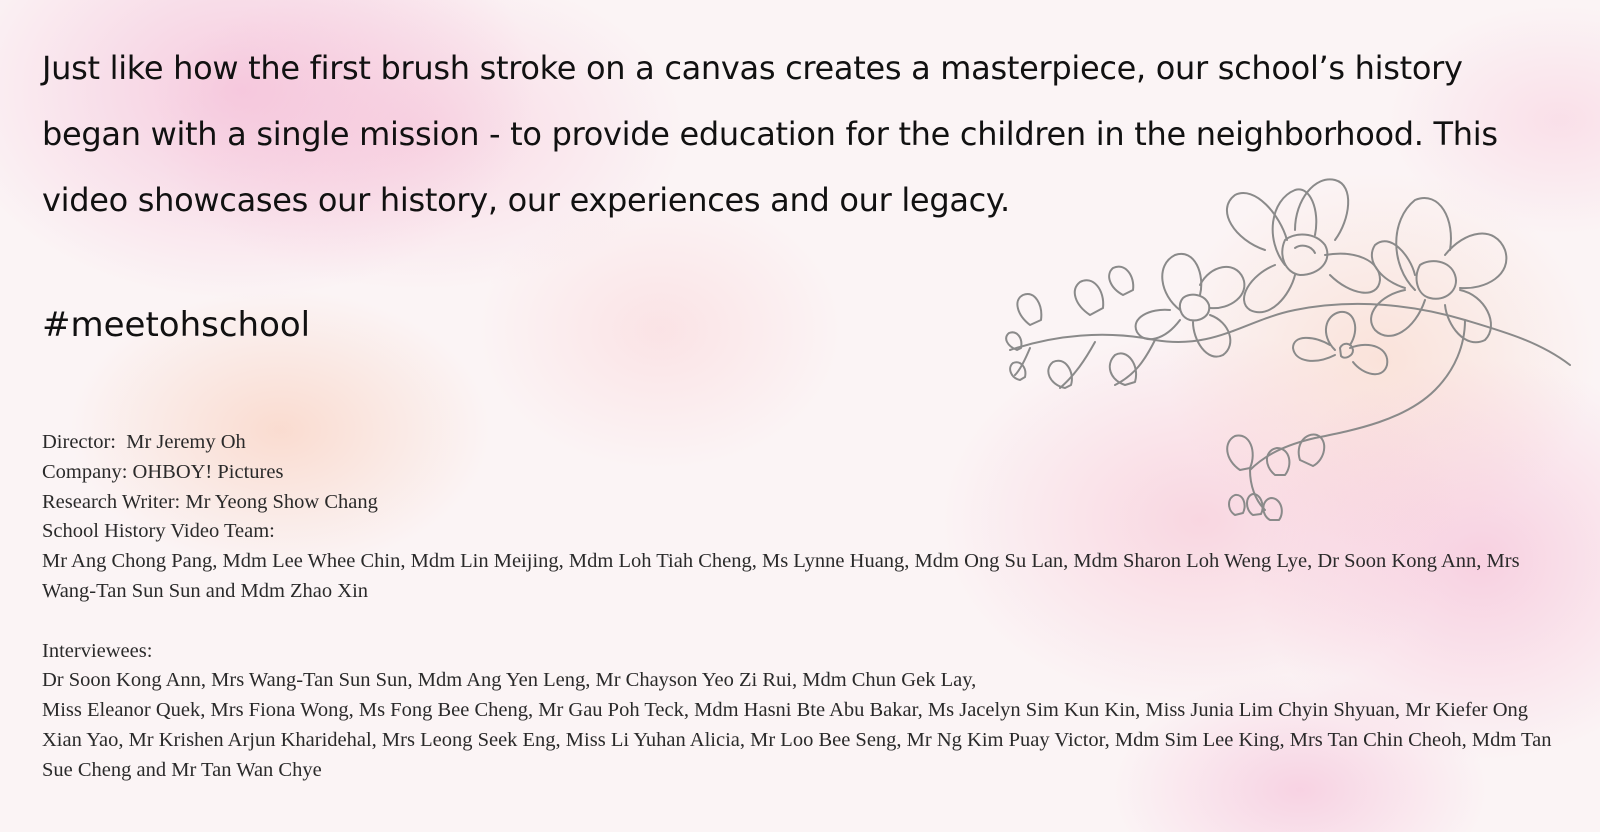 This screenshot has width=1600, height=832. What do you see at coordinates (802, 622) in the screenshot?
I see `section-spacer` at bounding box center [802, 622].